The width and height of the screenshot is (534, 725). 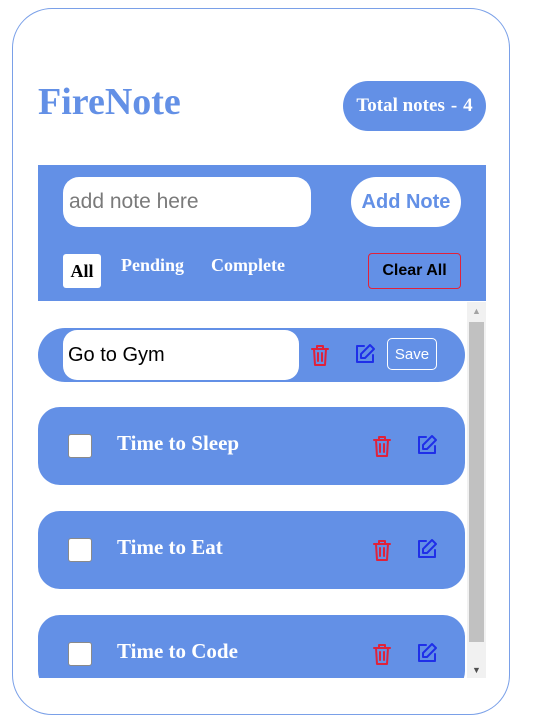 I want to click on filter-all-tab: All, so click(x=82, y=271).